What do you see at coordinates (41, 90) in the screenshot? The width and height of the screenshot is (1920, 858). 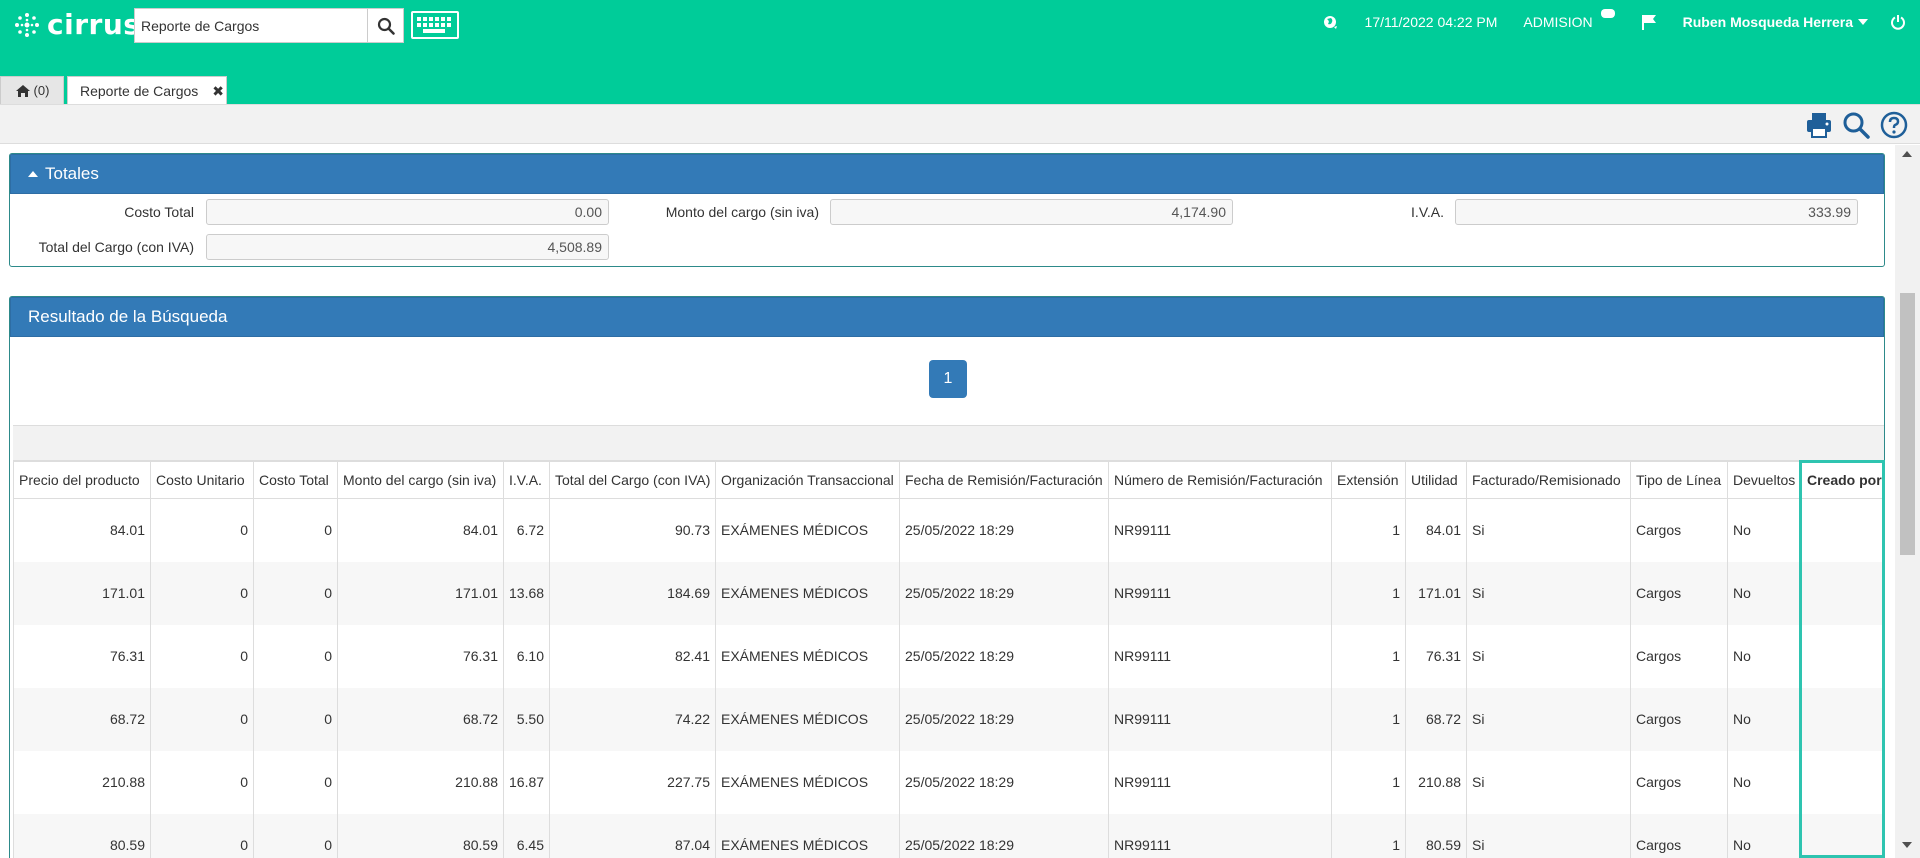 I see `tab-home-label: (0)` at bounding box center [41, 90].